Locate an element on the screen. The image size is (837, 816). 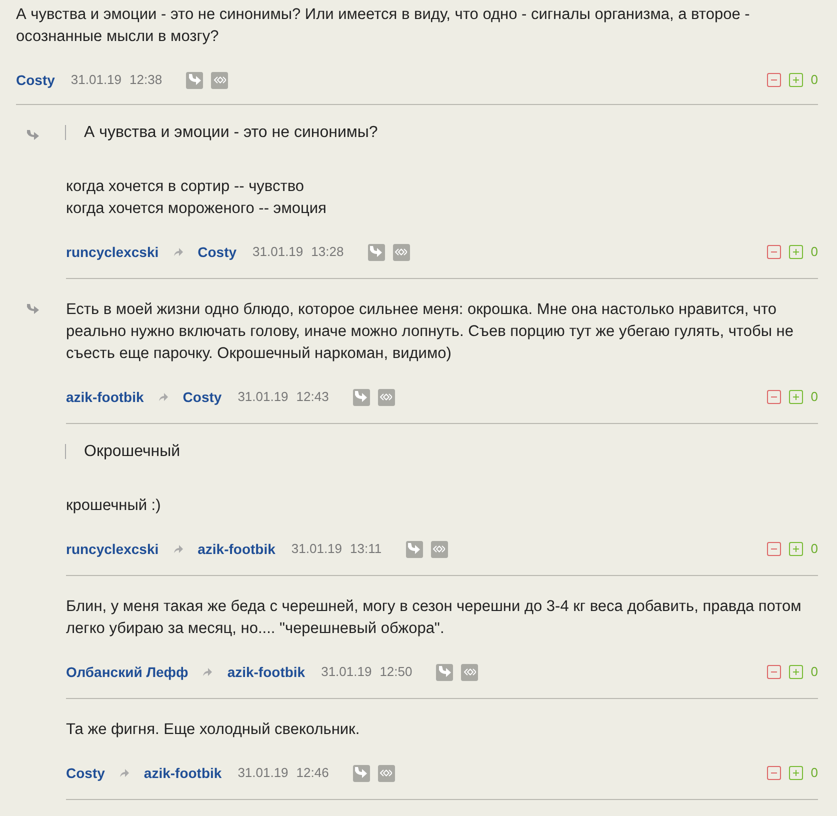
comment-time: 12:46 is located at coordinates (312, 773).